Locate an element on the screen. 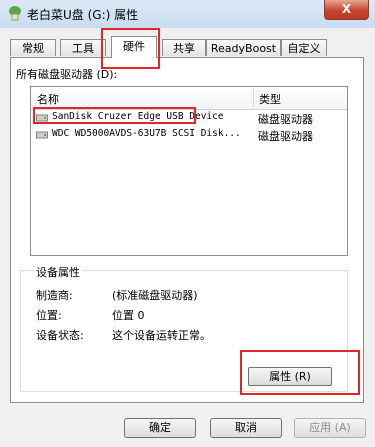 This screenshot has width=375, height=447. properties-button: 属性 (R) is located at coordinates (290, 376).